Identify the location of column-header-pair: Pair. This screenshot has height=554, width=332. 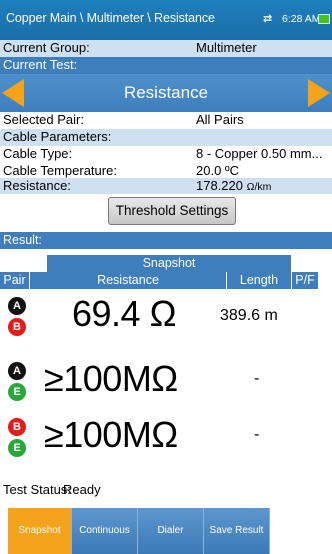
(14, 280).